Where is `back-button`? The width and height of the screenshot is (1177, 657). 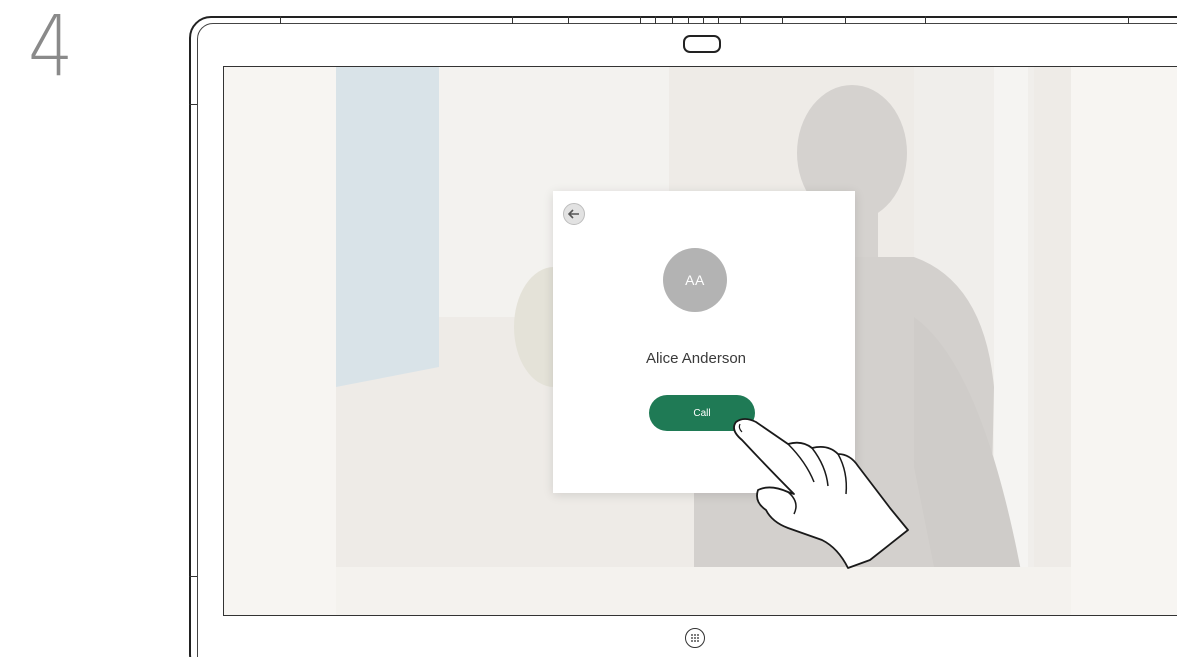
back-button is located at coordinates (574, 214).